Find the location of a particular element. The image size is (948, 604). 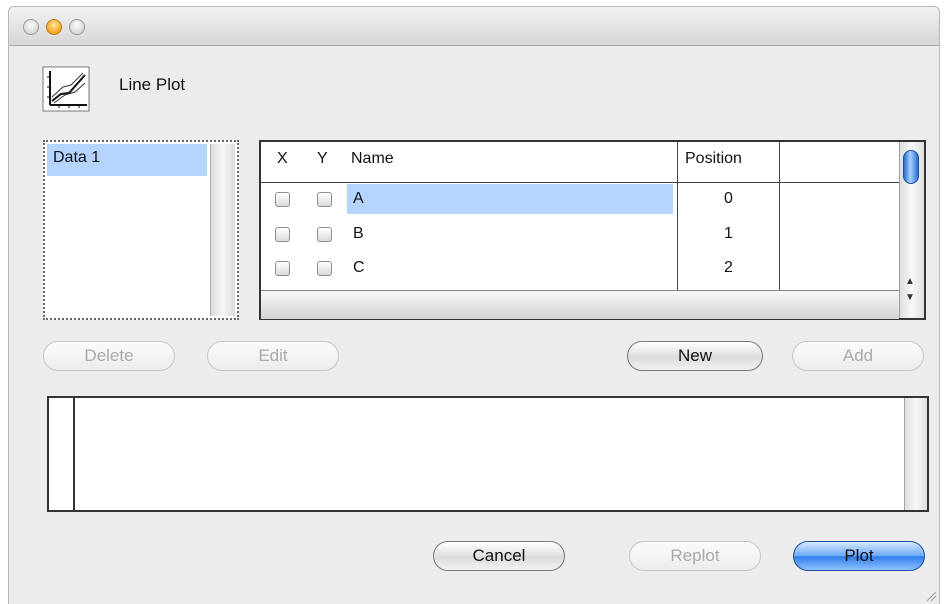

page-title: Line Plot is located at coordinates (152, 84).